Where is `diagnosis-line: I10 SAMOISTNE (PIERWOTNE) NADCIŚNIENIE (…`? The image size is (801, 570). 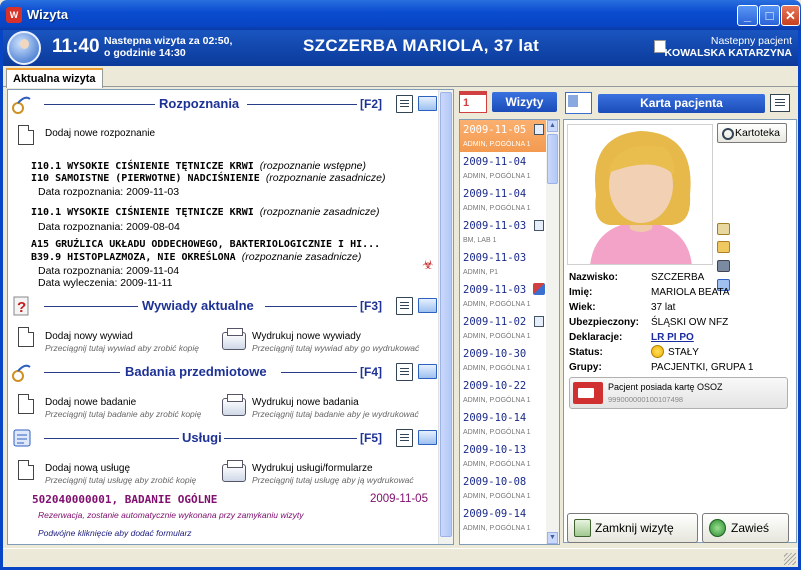
diagnosis-line: I10 SAMOISTNE (PIERWOTNE) NADCIŚNIENIE (… is located at coordinates (208, 178).